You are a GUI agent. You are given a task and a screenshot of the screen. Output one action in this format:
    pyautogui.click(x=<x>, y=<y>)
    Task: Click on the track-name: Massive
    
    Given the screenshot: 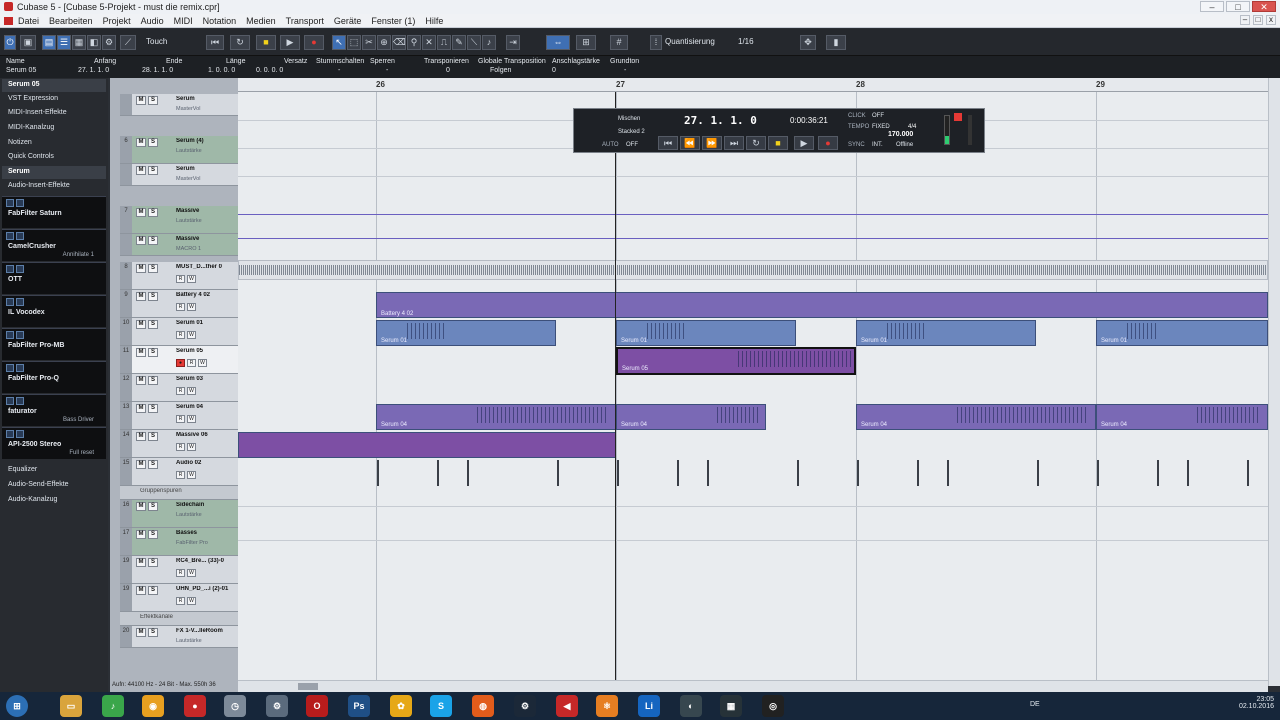 What is the action you would take?
    pyautogui.click(x=206, y=211)
    